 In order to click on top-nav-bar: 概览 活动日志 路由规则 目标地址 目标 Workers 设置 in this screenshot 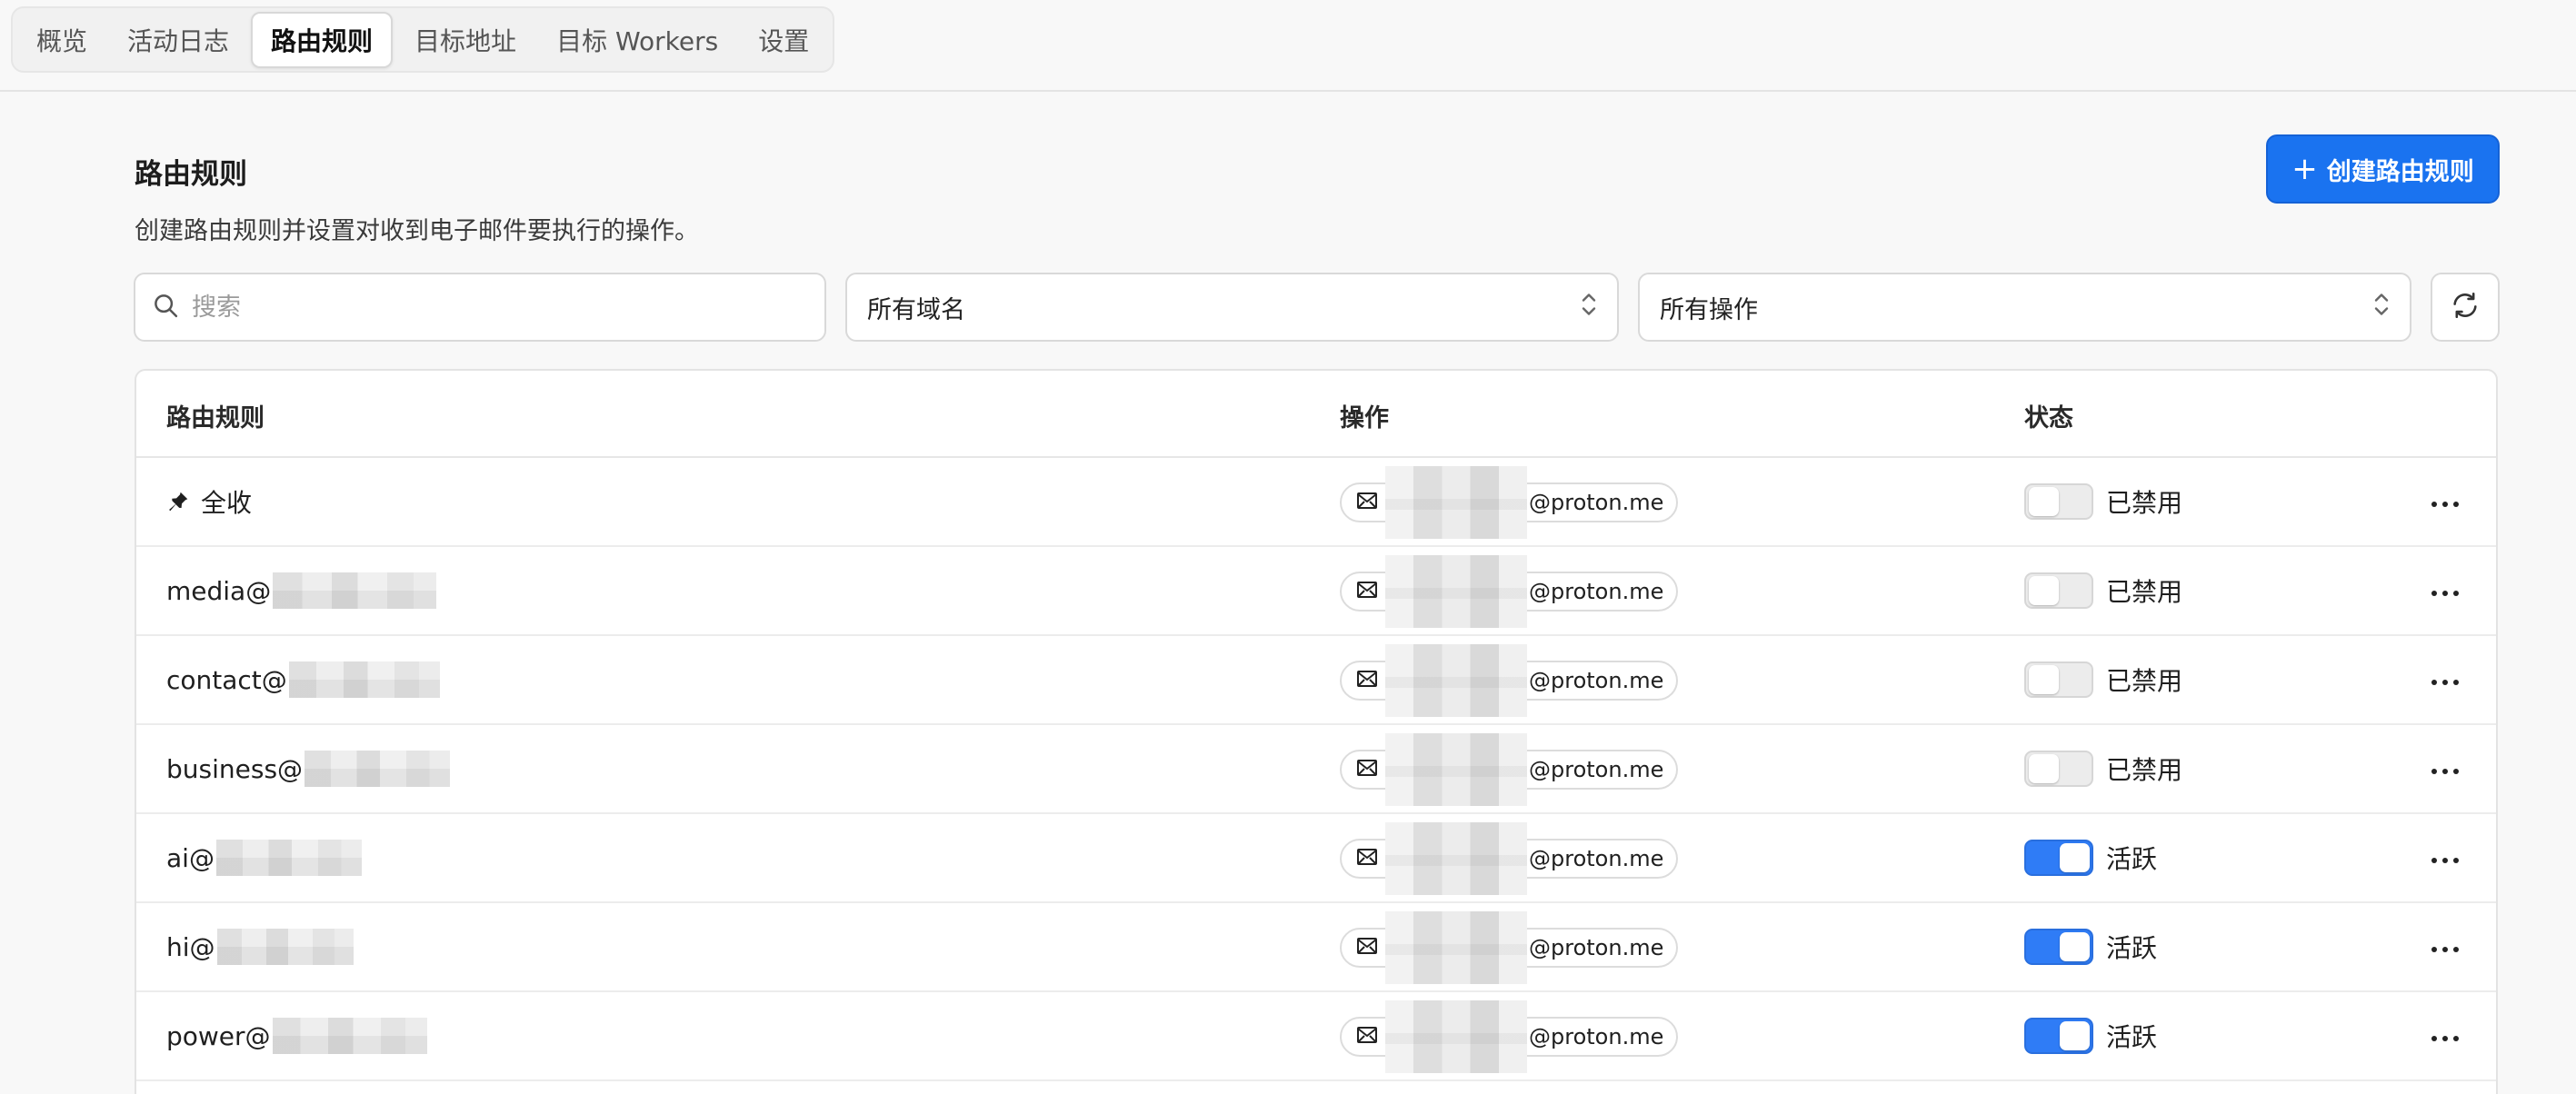, I will do `click(1288, 46)`.